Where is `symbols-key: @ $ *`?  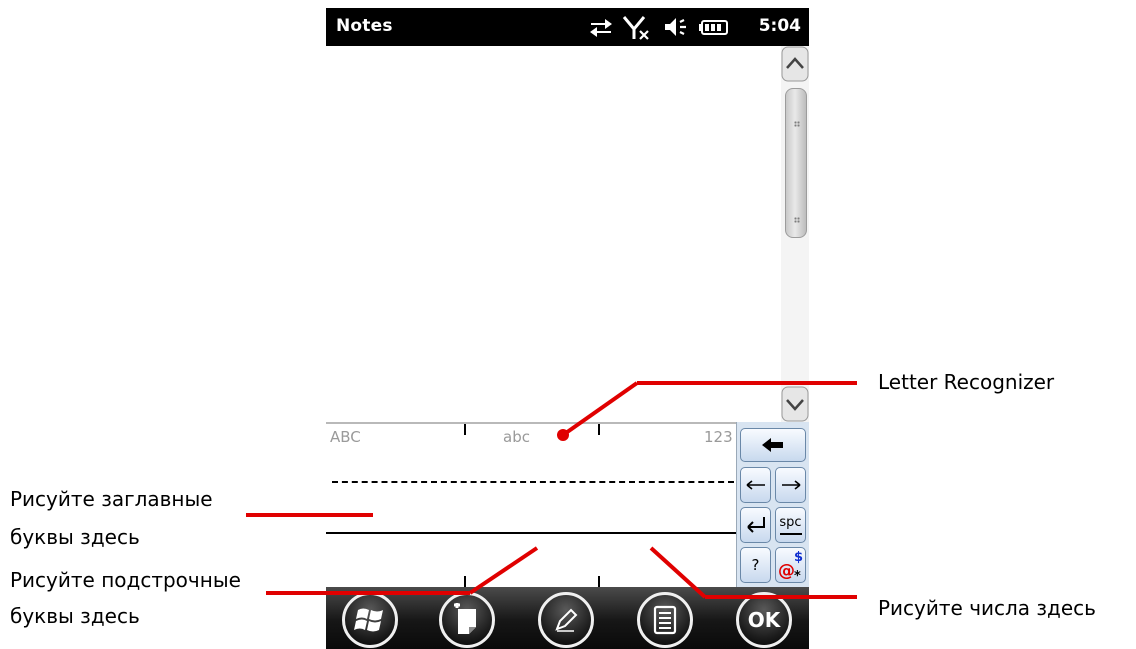
symbols-key: @ $ * is located at coordinates (790, 565).